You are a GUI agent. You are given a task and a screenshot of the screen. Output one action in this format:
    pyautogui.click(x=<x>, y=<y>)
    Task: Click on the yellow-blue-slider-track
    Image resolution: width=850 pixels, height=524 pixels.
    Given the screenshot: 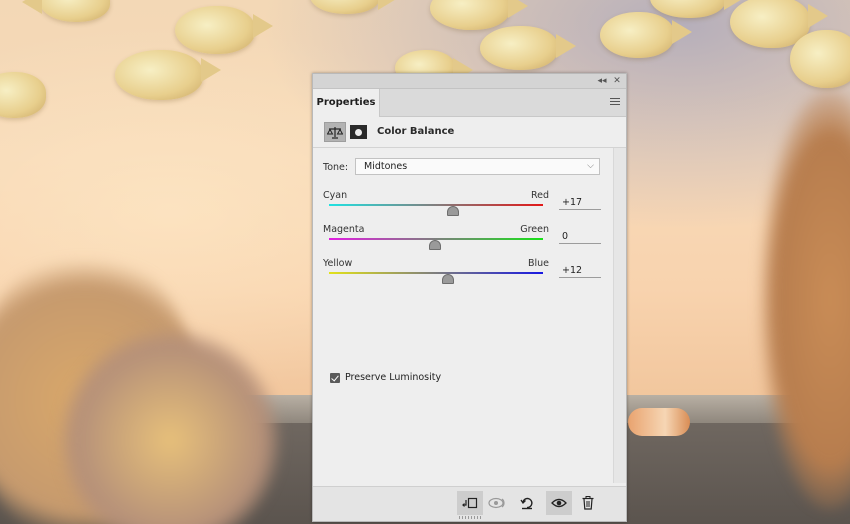 What is the action you would take?
    pyautogui.click(x=436, y=273)
    